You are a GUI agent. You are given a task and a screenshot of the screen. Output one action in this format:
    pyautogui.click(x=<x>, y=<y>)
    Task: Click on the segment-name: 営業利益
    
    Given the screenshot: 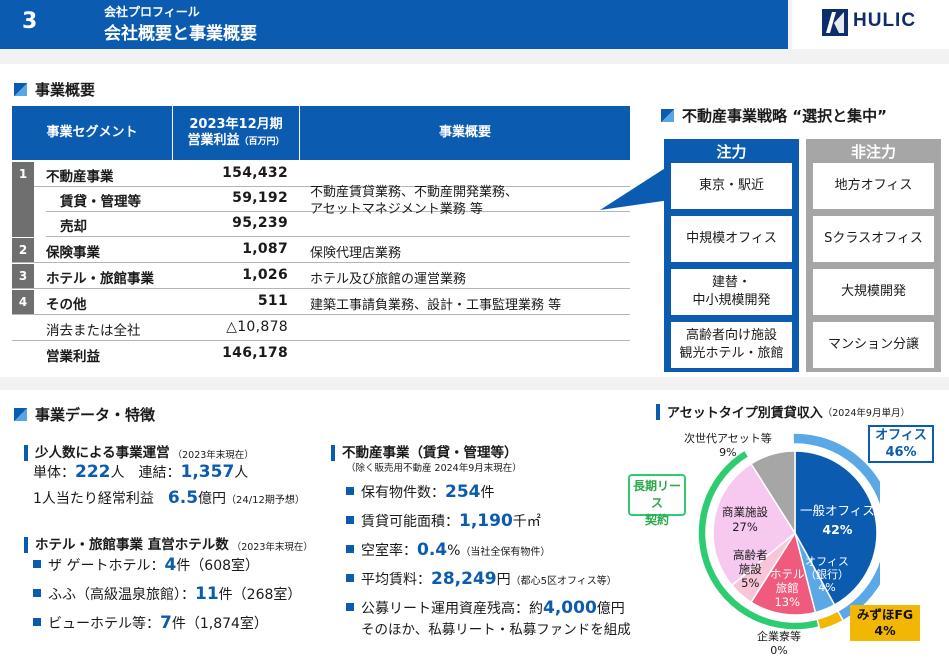 What is the action you would take?
    pyautogui.click(x=73, y=357)
    